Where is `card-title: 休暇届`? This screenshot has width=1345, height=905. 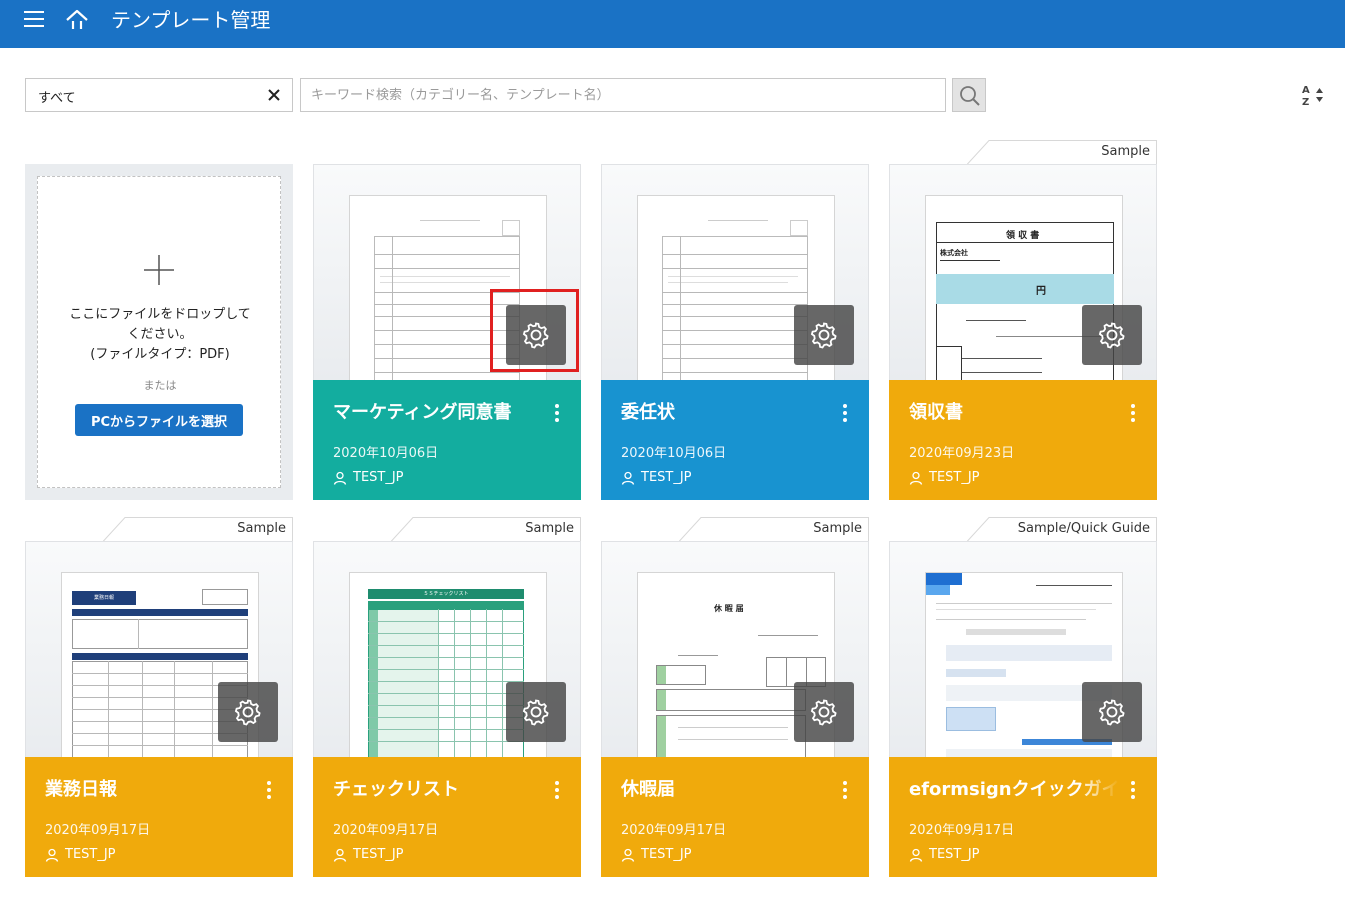 card-title: 休暇届 is located at coordinates (648, 789).